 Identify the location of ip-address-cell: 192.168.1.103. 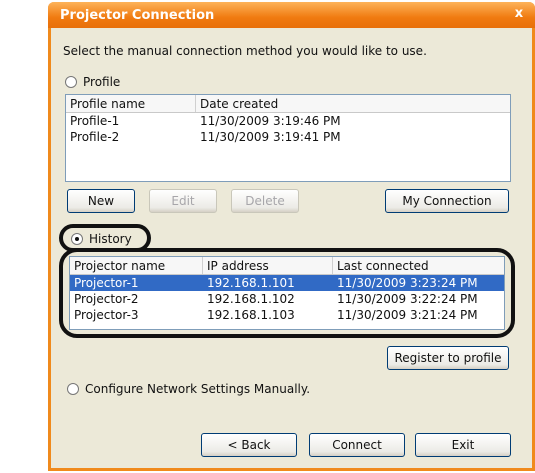
(251, 315).